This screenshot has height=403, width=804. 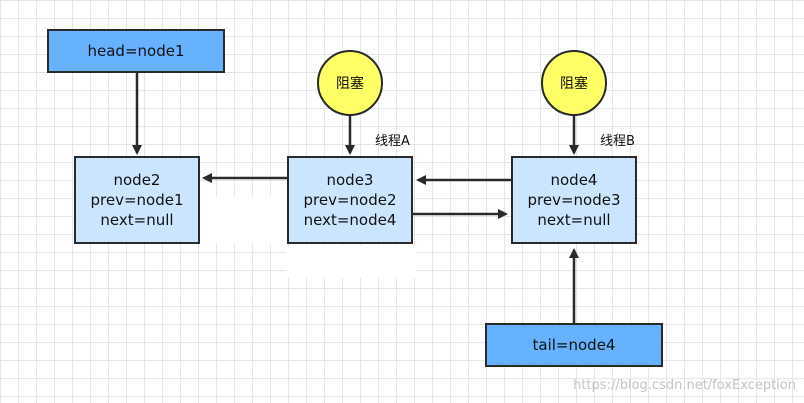 What do you see at coordinates (350, 180) in the screenshot?
I see `node3-name: node3` at bounding box center [350, 180].